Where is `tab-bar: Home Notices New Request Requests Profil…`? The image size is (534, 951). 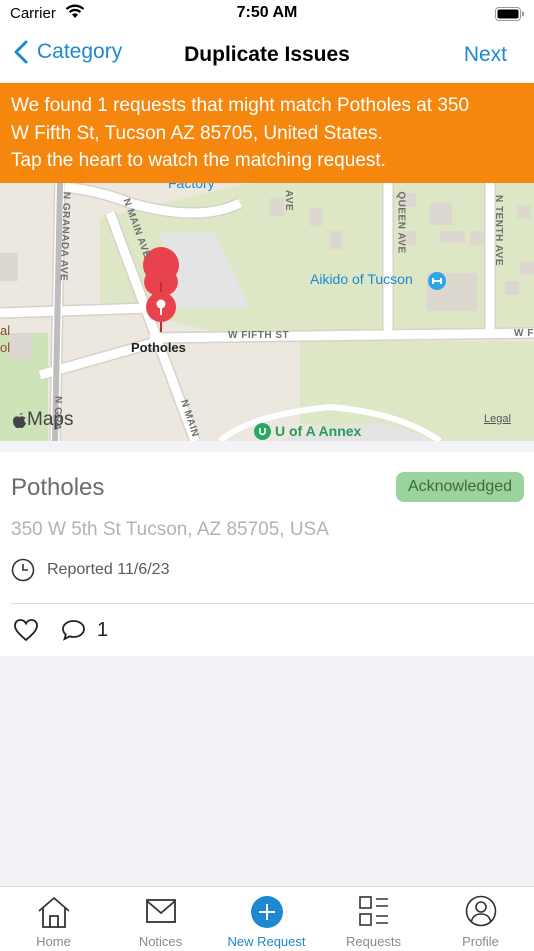
tab-bar: Home Notices New Request Requests Profil… is located at coordinates (267, 918).